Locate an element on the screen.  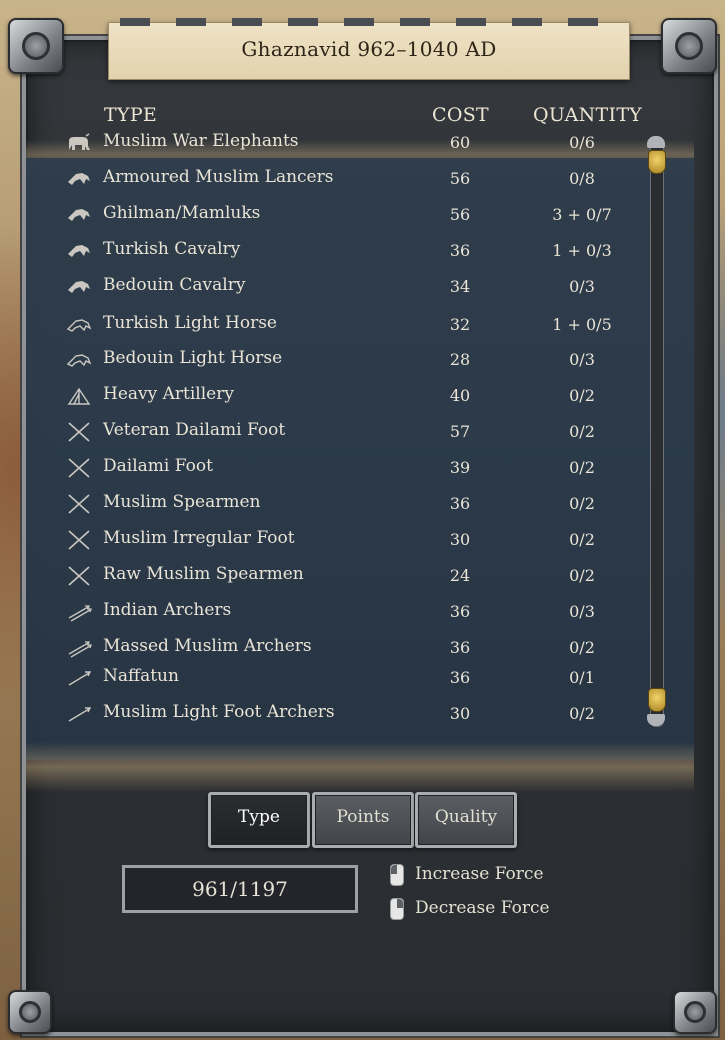
scrollbar-track is located at coordinates (657, 433).